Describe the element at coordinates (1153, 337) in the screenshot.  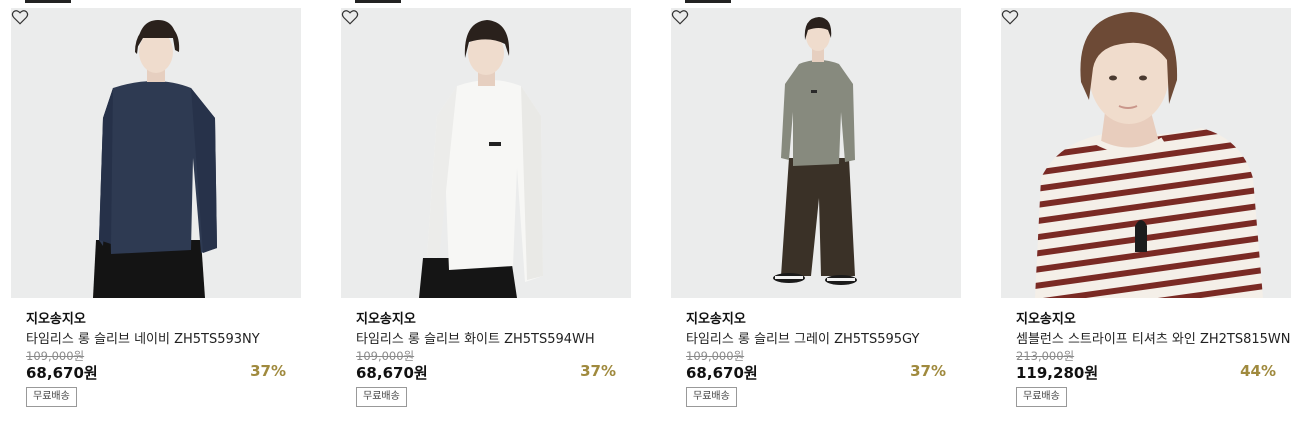
I see `product-name: 셈블런스 스트라이프 티셔츠 와인 ZH2TS815WN` at that location.